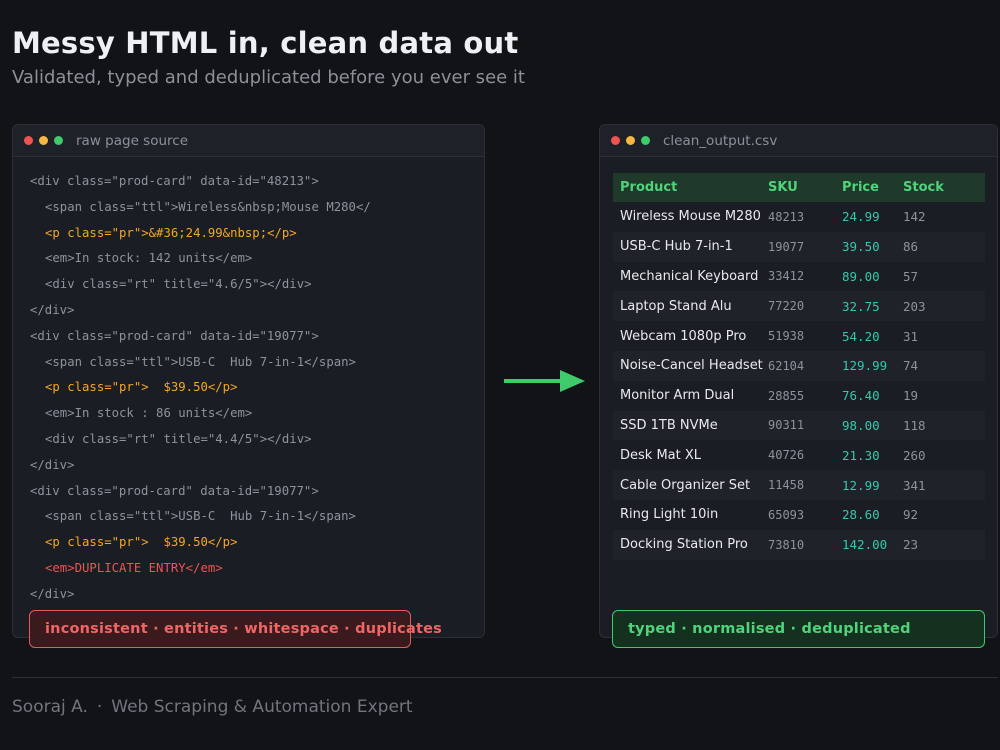  Describe the element at coordinates (149, 413) in the screenshot. I see `code-line: <em>In stock : 86 units</em>` at that location.